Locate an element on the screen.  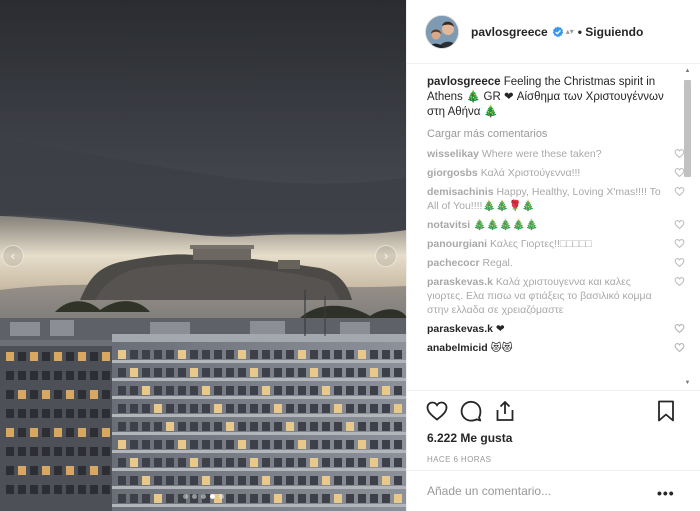
caption-username: pavlosgreece is located at coordinates (464, 82).